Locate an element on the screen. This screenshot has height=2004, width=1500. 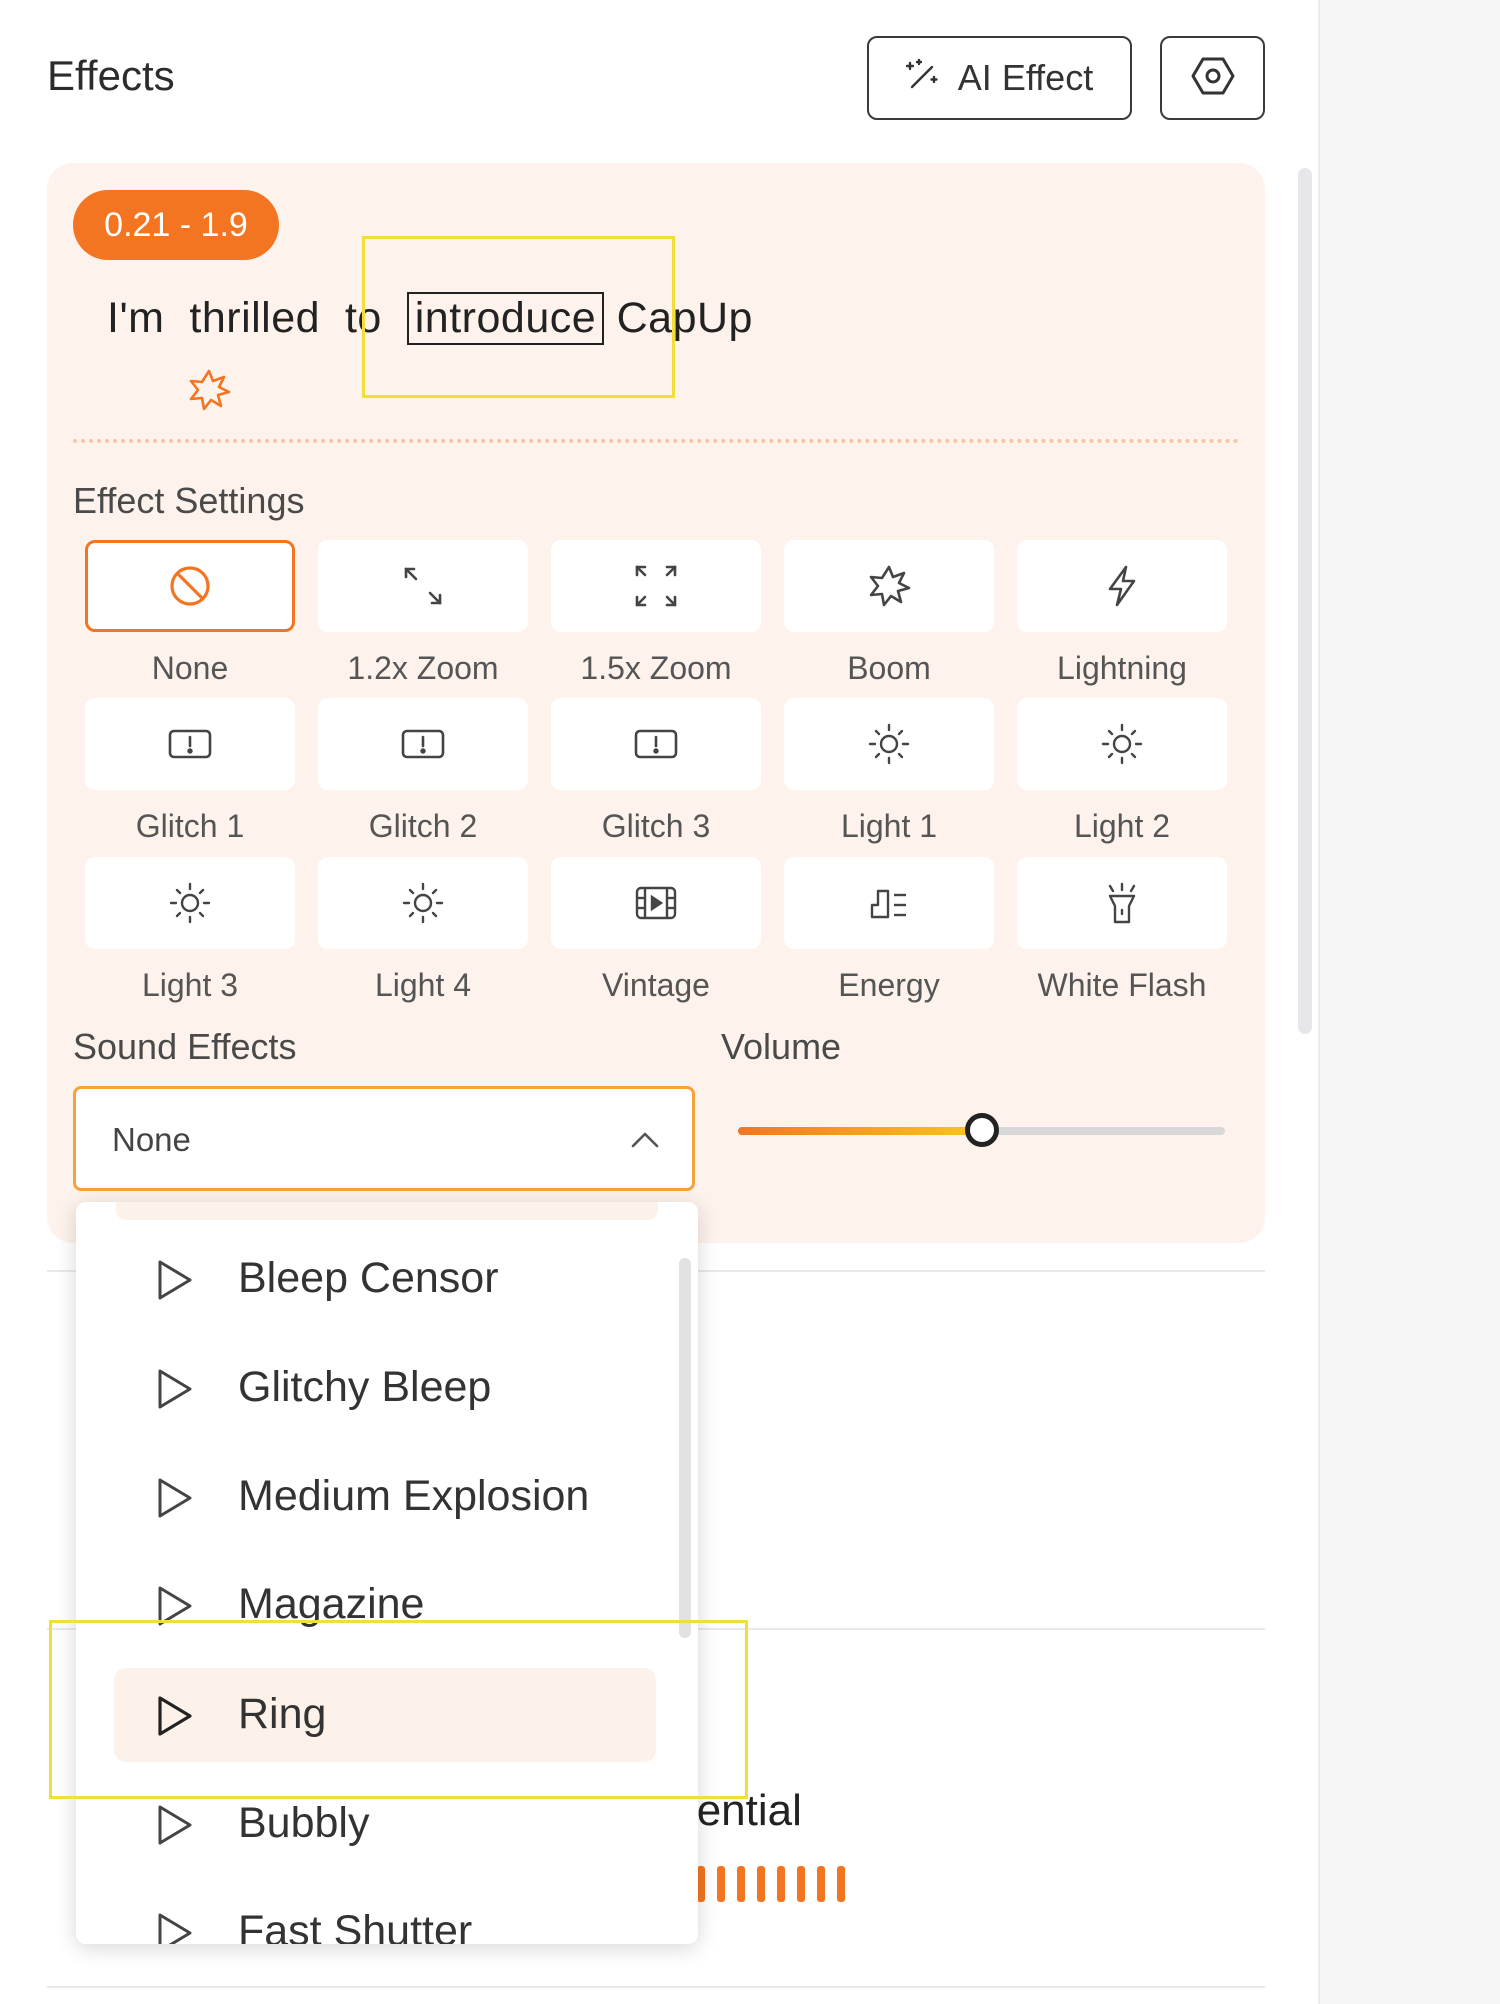
dropdown-scrollbar is located at coordinates (685, 1448).